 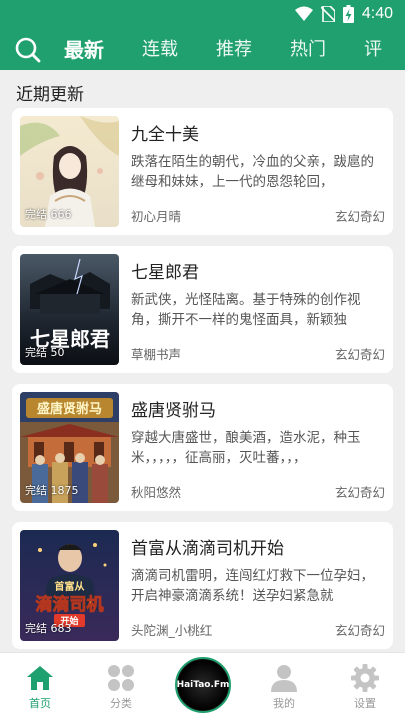 I want to click on tab-reviews: 评, so click(x=373, y=50).